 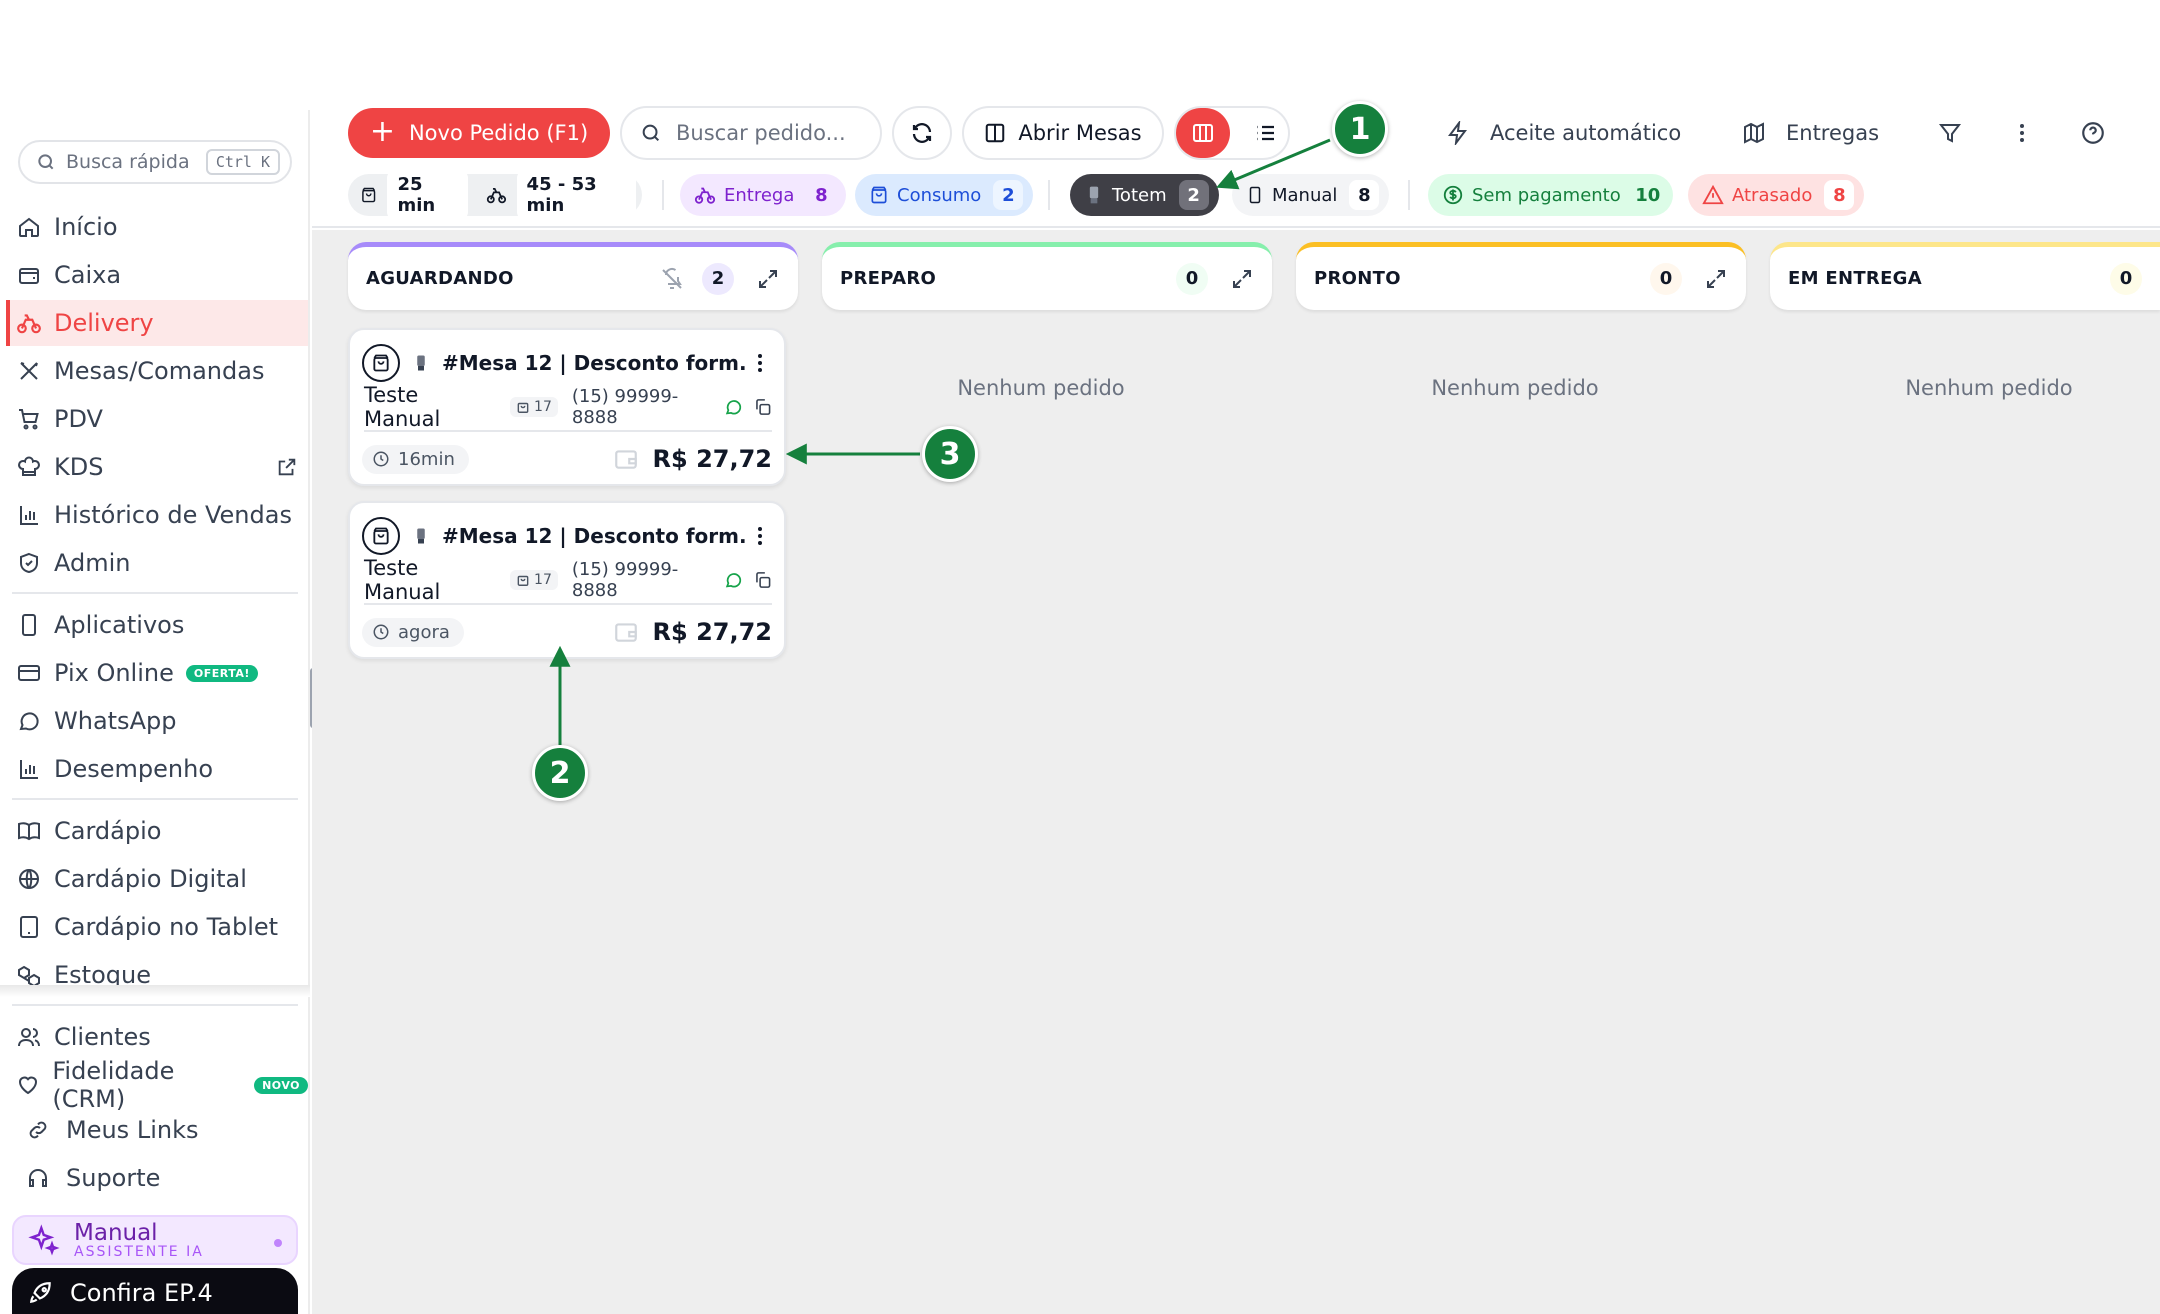 What do you see at coordinates (157, 563) in the screenshot?
I see `sidebar-item-admin: Admin` at bounding box center [157, 563].